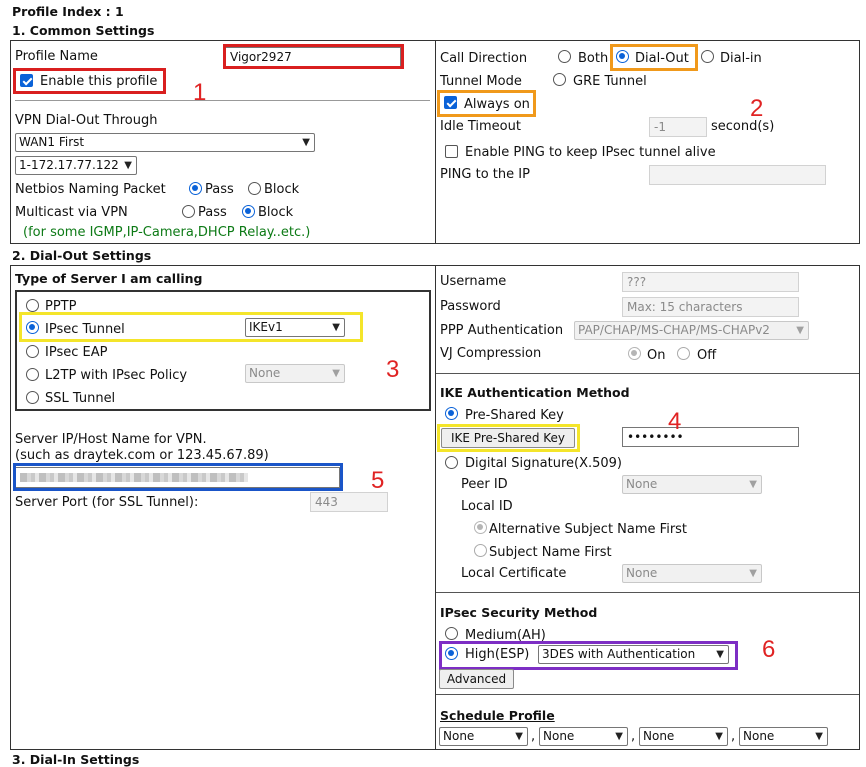 Image resolution: width=866 pixels, height=767 pixels. Describe the element at coordinates (473, 281) in the screenshot. I see `username-label: Username` at that location.